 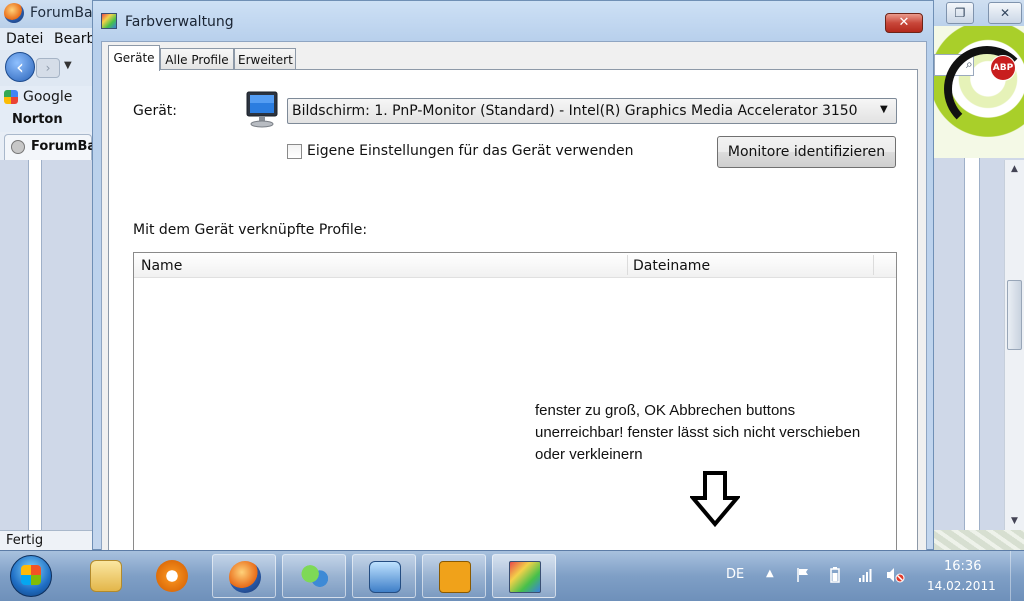 I want to click on column-header-dateiname: Dateiname, so click(x=671, y=266).